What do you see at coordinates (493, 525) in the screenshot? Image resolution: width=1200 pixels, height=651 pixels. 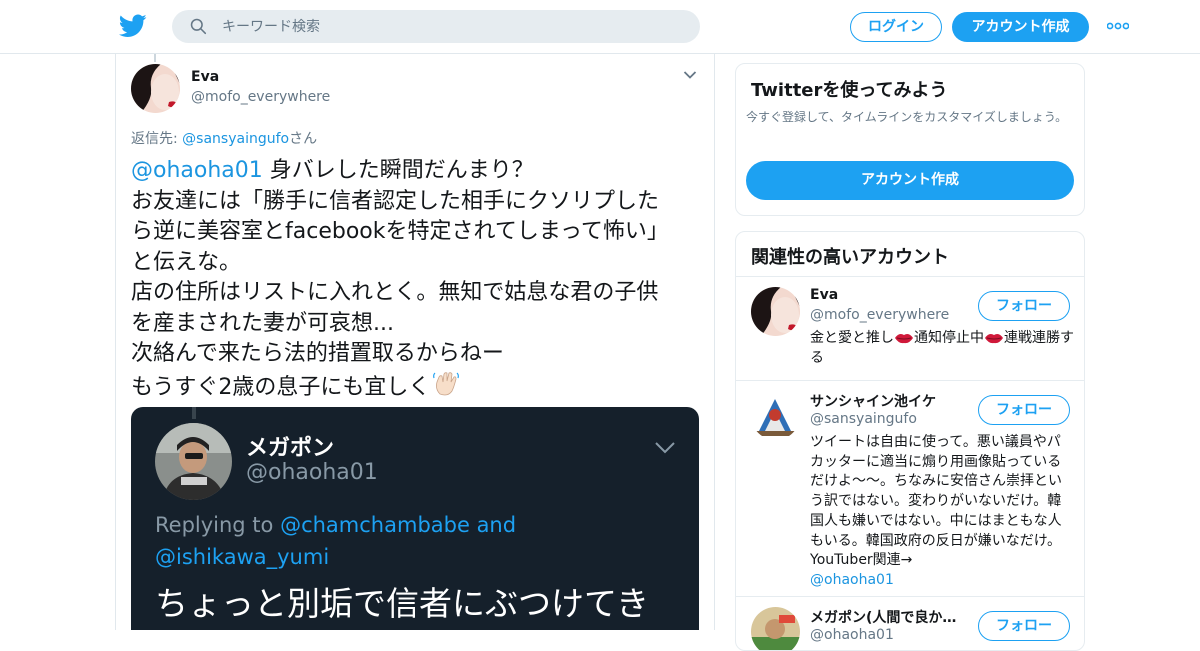 I see `embedded-and: and` at bounding box center [493, 525].